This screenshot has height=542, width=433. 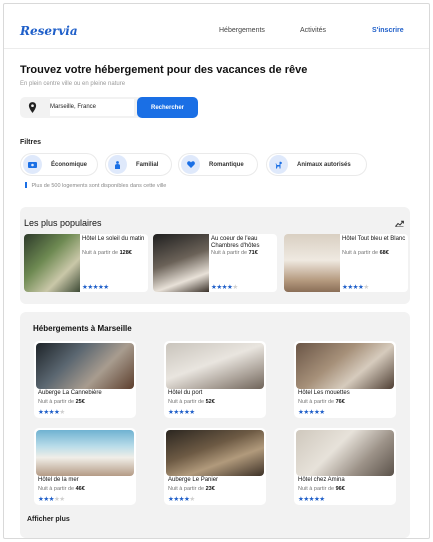 What do you see at coordinates (388, 30) in the screenshot?
I see `nav-signup: S'inscrire` at bounding box center [388, 30].